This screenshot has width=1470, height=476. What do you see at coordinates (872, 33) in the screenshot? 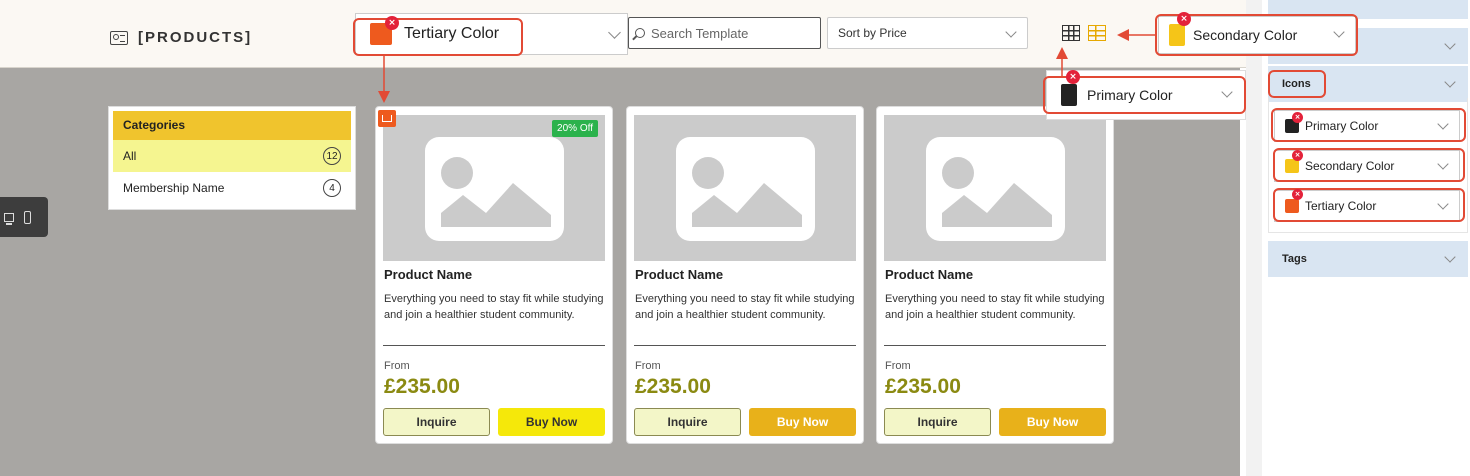
I see `sort-label: Sort by Price` at bounding box center [872, 33].